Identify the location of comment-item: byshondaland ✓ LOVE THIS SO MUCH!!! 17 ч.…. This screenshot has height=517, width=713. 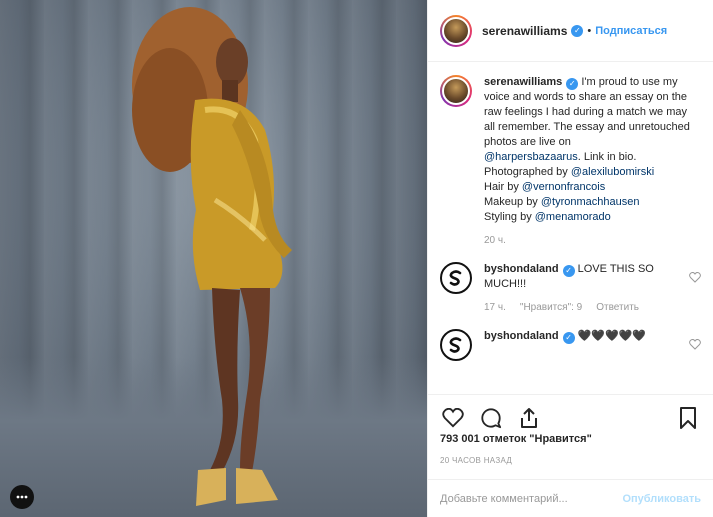
(570, 288).